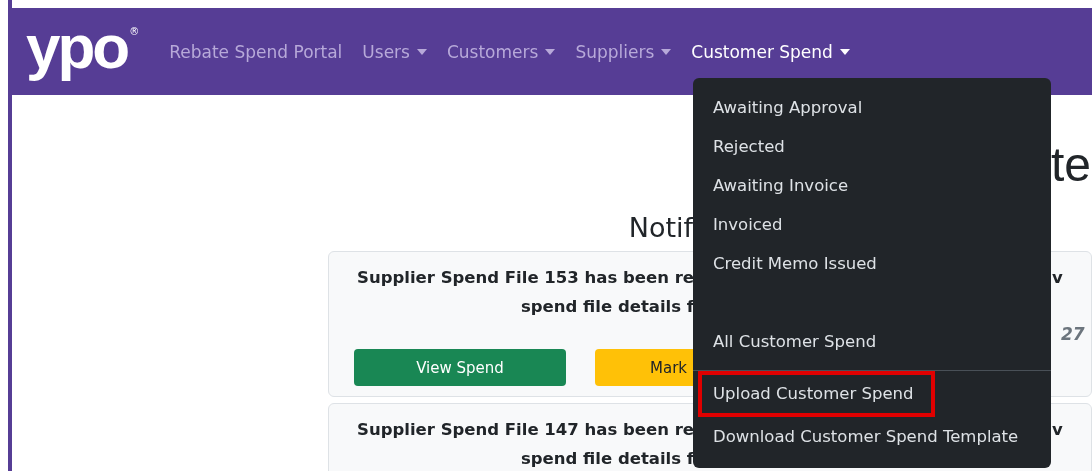 The height and width of the screenshot is (471, 1092). Describe the element at coordinates (525, 430) in the screenshot. I see `notification-text: Supplier Spend File 147 has been re` at that location.